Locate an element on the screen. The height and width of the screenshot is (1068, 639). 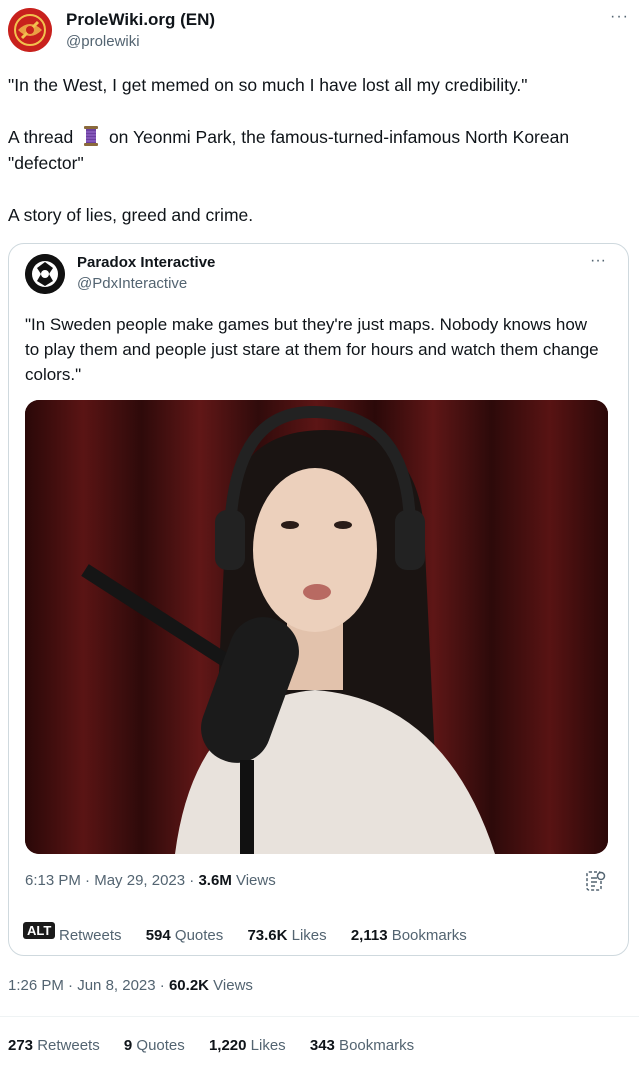
thread-continuation: "defector" is located at coordinates (46, 163).